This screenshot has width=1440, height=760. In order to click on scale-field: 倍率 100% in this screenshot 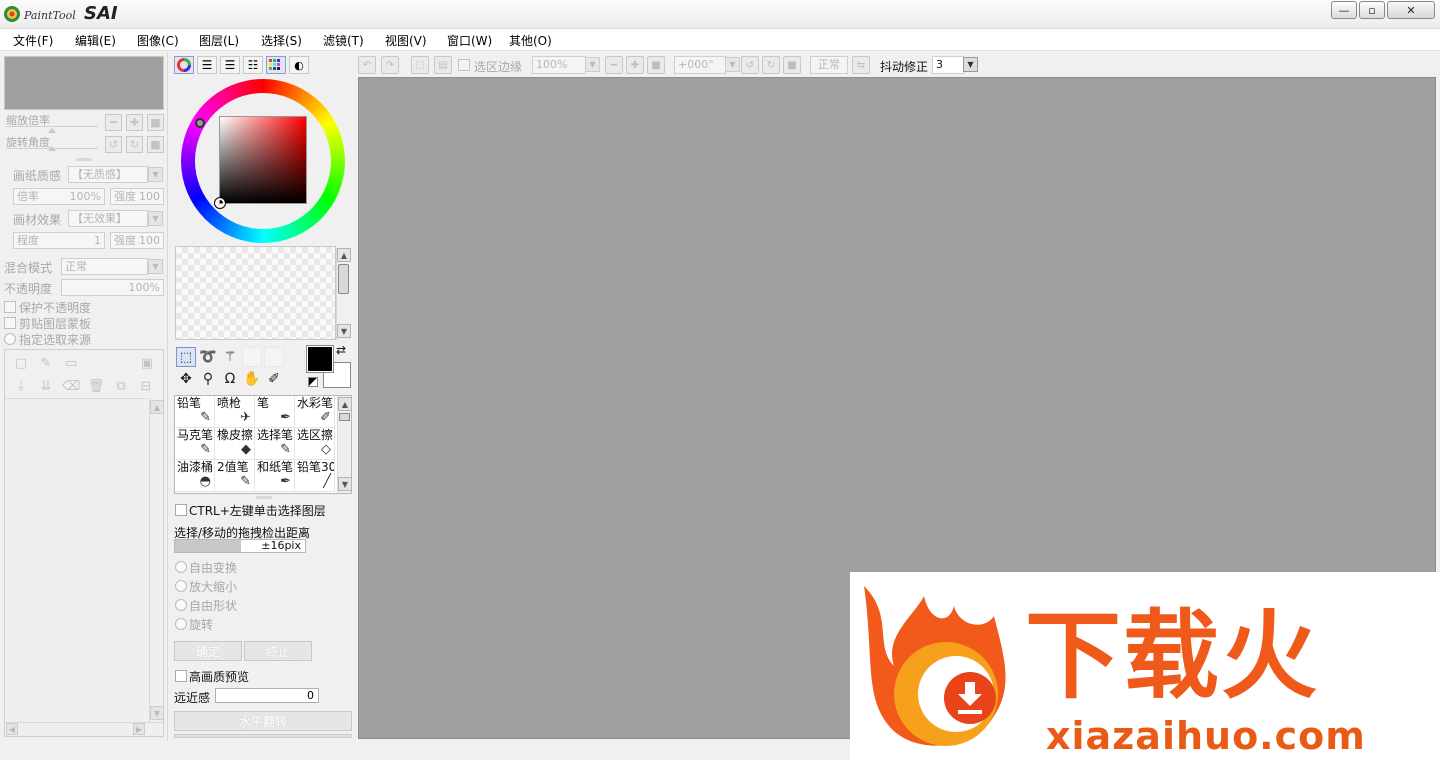, I will do `click(59, 196)`.